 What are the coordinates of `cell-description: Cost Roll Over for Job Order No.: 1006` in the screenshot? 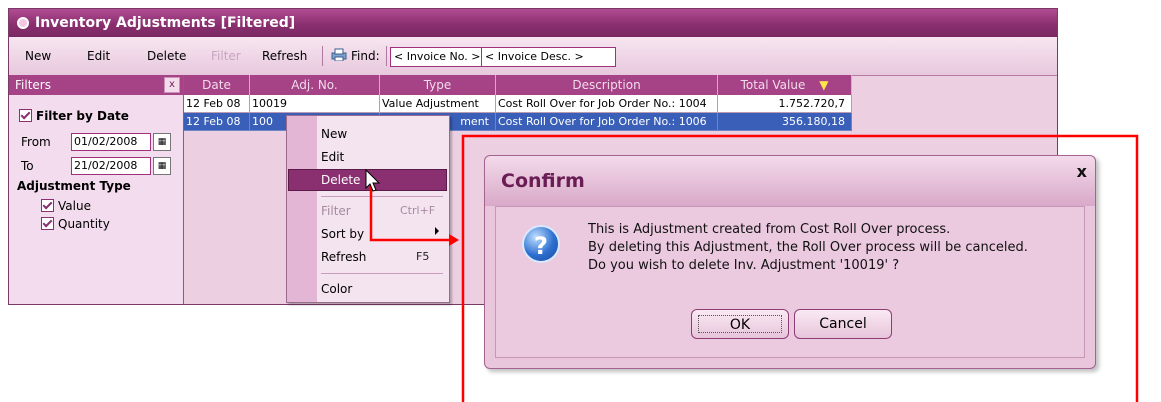 It's located at (607, 122).